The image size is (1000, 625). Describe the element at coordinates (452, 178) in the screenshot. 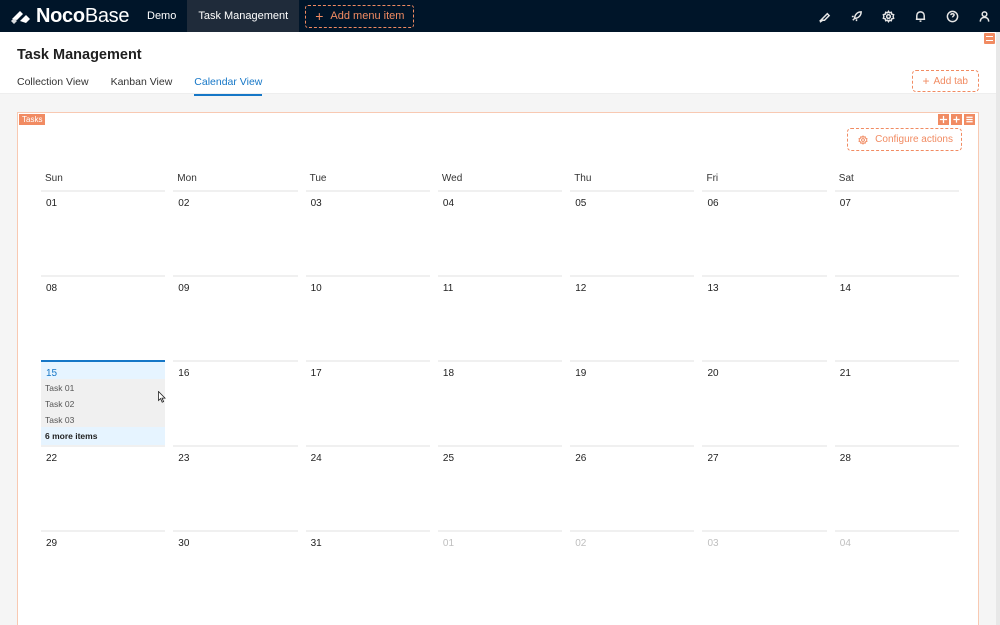

I see `weekday-label: Wed` at that location.